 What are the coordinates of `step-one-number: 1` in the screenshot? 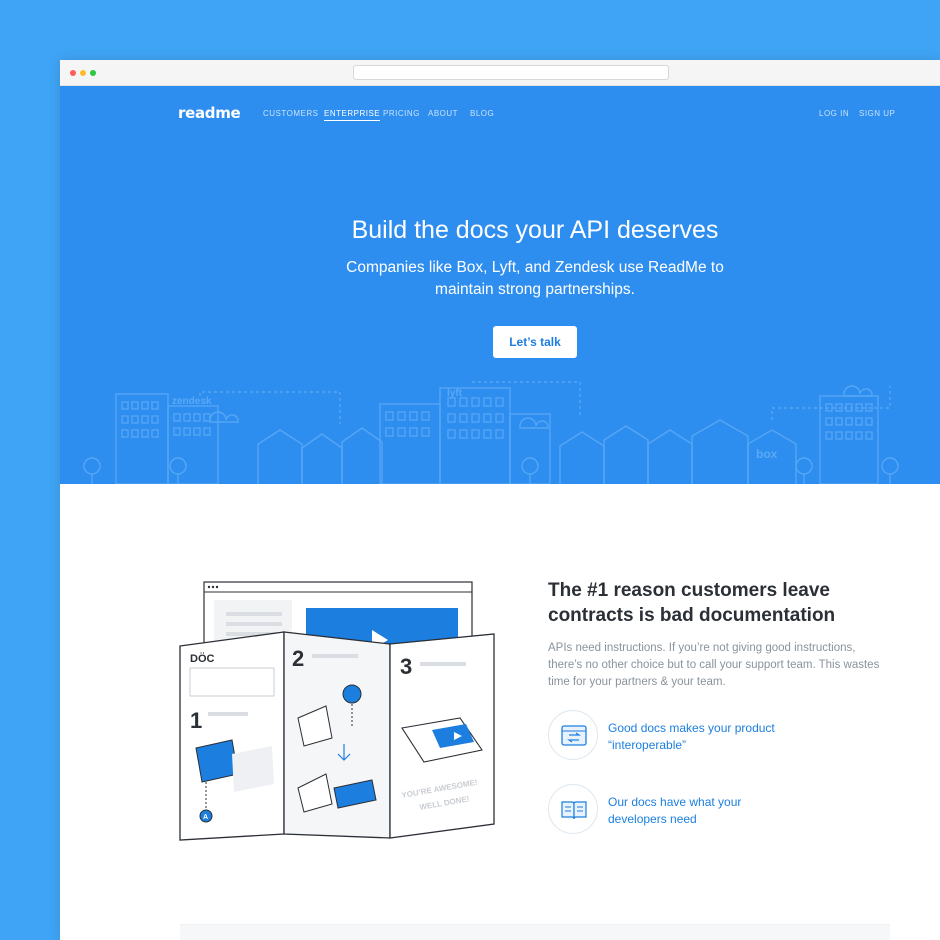 It's located at (196, 720).